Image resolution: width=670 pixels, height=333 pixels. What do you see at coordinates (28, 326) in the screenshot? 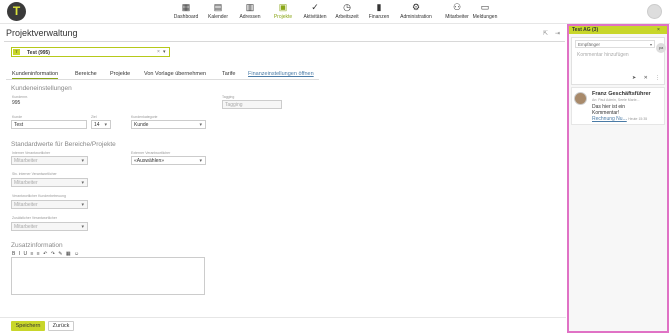
I see `save-button: Speichern` at bounding box center [28, 326].